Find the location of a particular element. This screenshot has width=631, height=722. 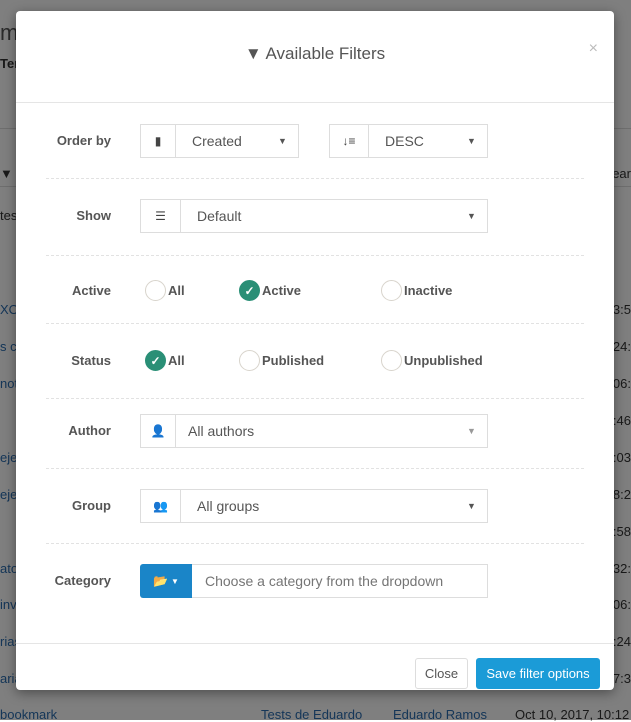

show-label: Show is located at coordinates (93, 215).